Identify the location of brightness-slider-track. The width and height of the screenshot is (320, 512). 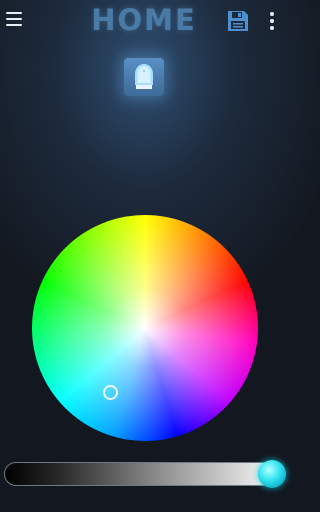
(144, 474).